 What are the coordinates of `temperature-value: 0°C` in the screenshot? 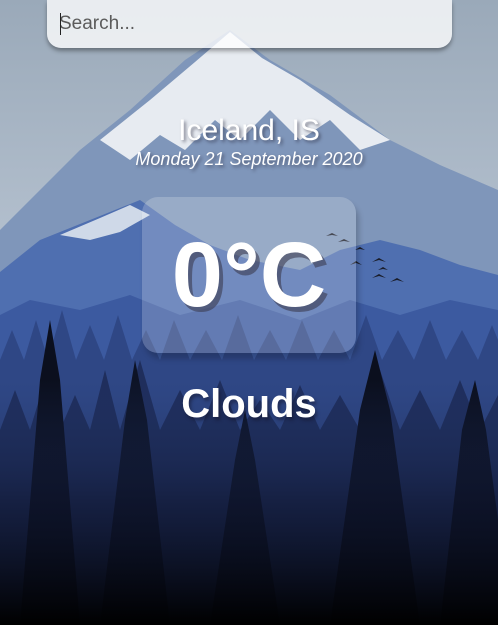 It's located at (249, 275).